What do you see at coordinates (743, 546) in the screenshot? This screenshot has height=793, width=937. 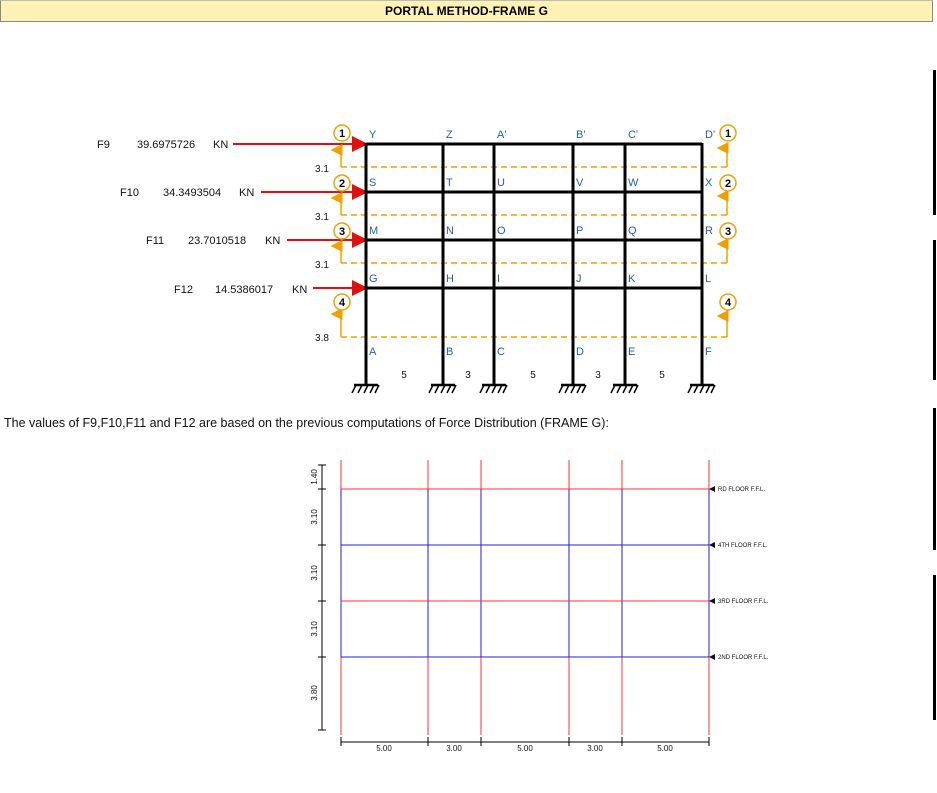 I see `cad-floor-label: 4TH FLOOR F.F.L.` at bounding box center [743, 546].